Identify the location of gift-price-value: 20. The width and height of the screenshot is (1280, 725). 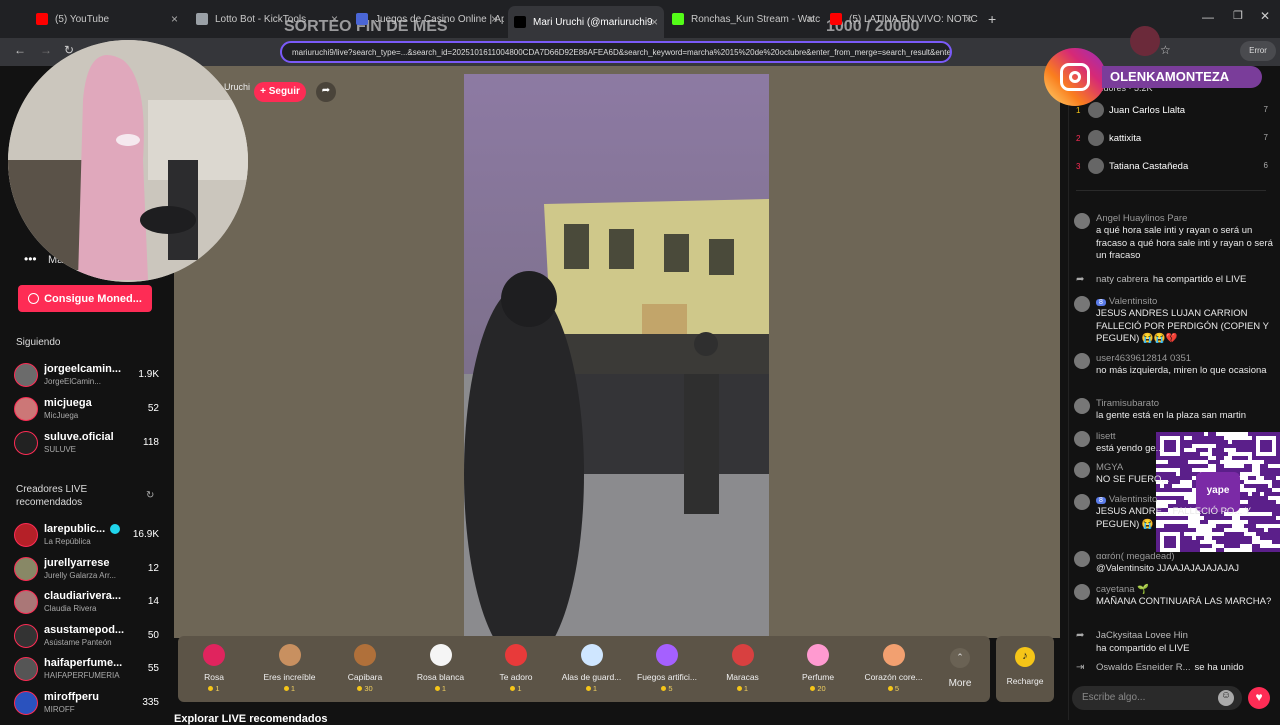
(821, 688).